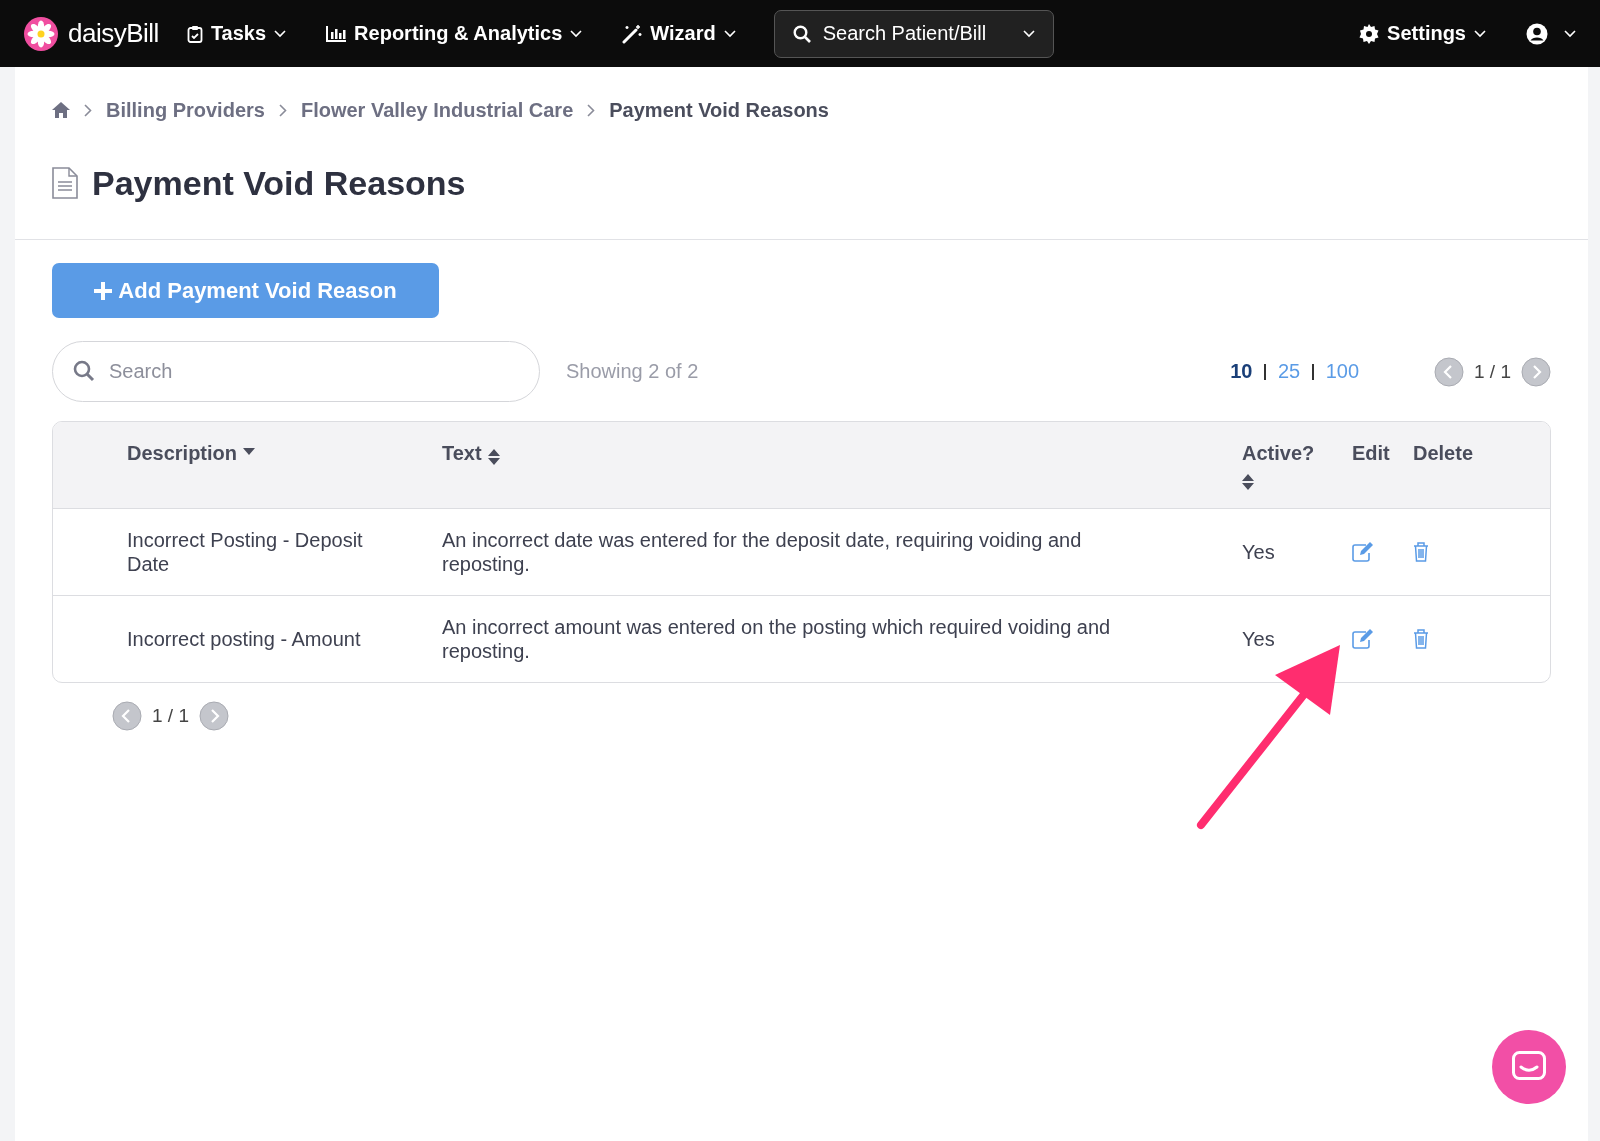 The height and width of the screenshot is (1141, 1600). I want to click on column-header: Description, so click(182, 453).